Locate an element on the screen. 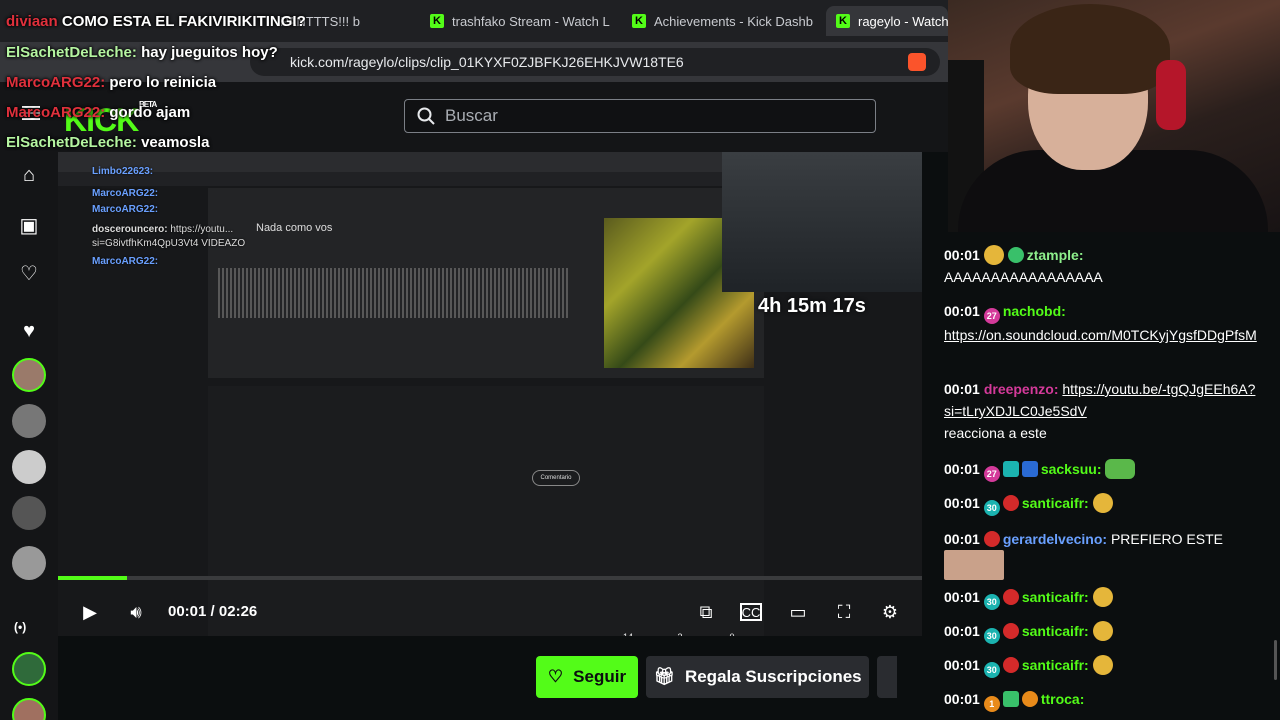 The height and width of the screenshot is (720, 1280). gift-subscriptions-button: 🎁︎ Regala Suscripciones is located at coordinates (757, 677).